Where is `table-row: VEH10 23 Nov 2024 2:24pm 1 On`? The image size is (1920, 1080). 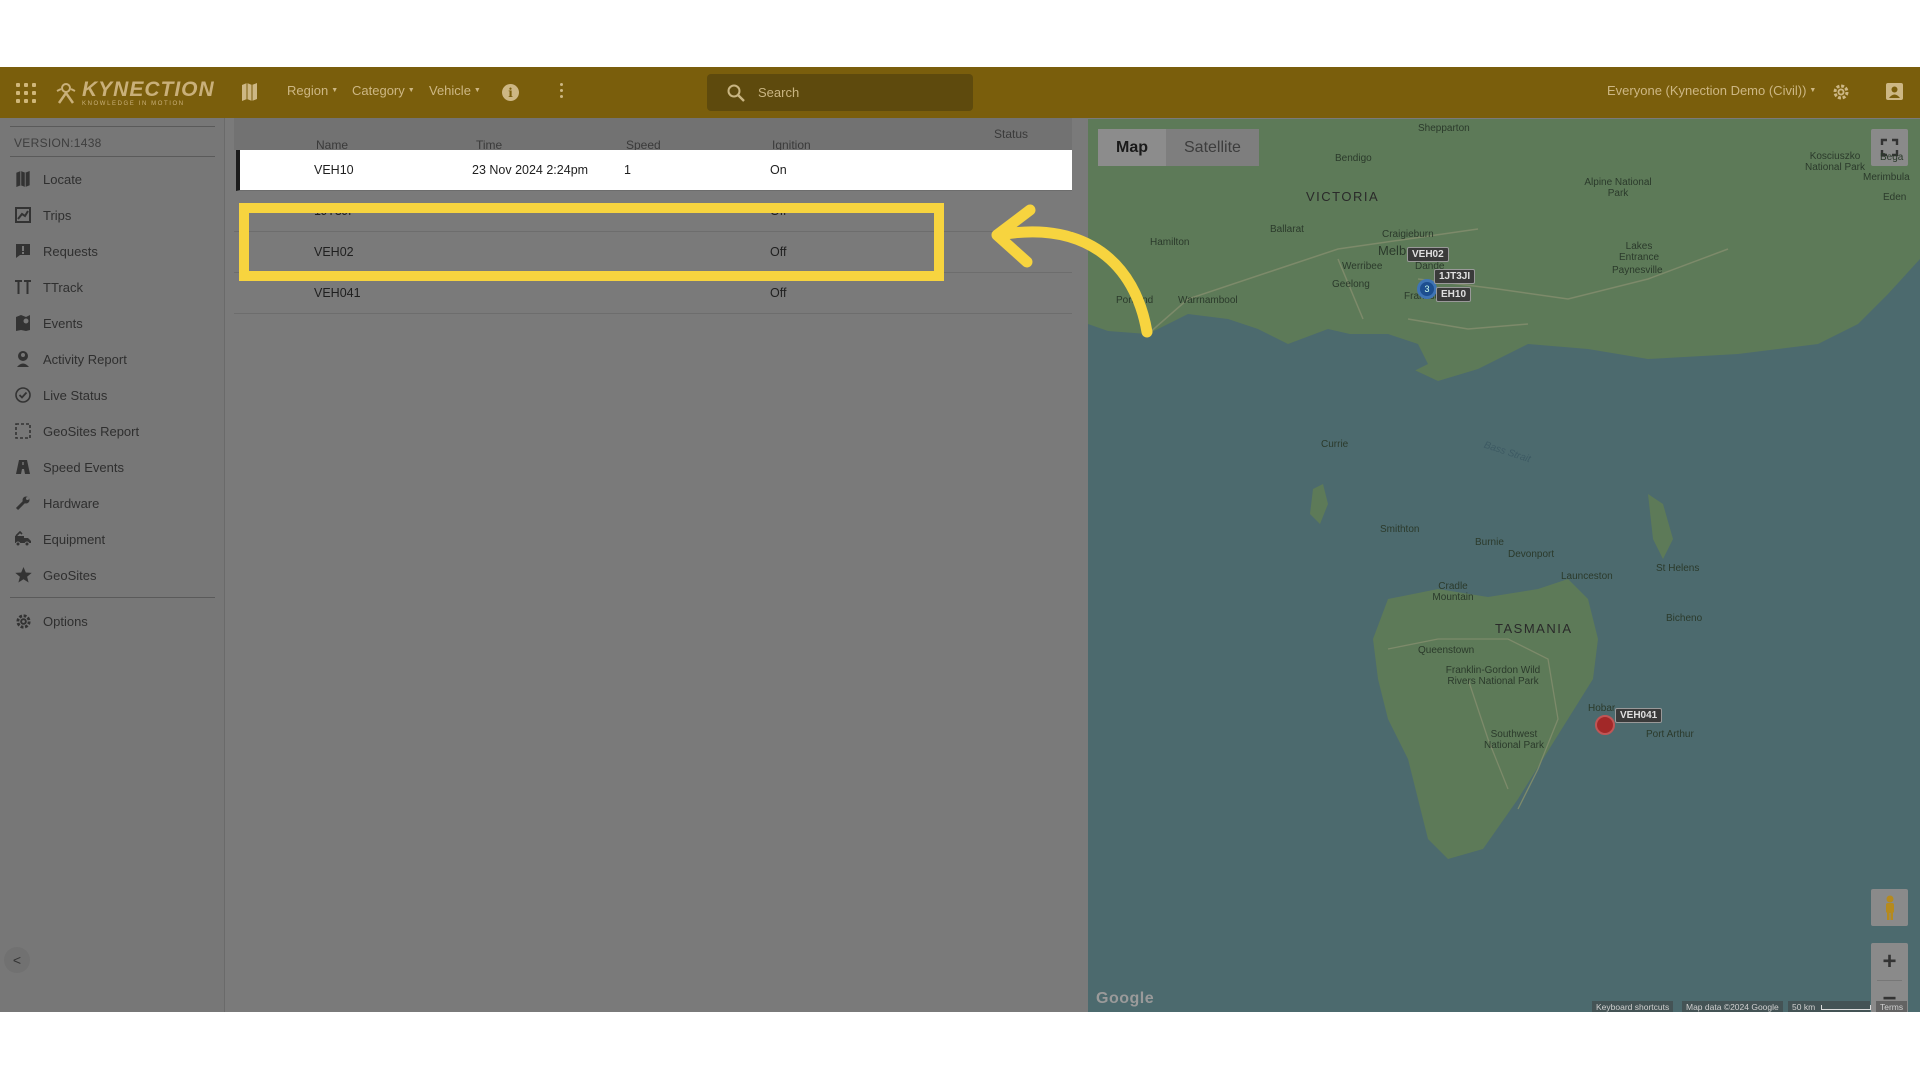 table-row: VEH10 23 Nov 2024 2:24pm 1 On is located at coordinates (654, 170).